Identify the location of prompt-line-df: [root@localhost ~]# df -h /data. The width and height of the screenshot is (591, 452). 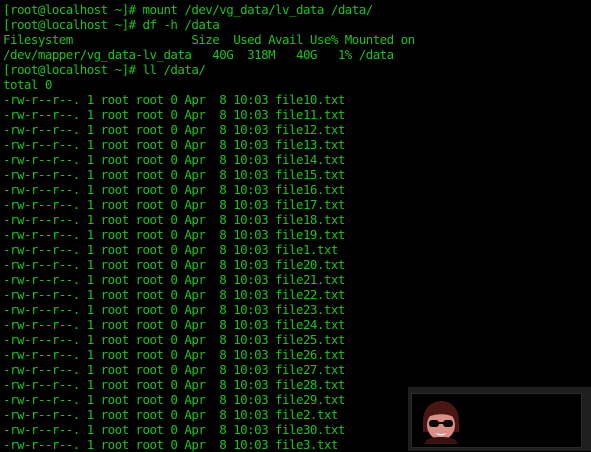
(111, 24).